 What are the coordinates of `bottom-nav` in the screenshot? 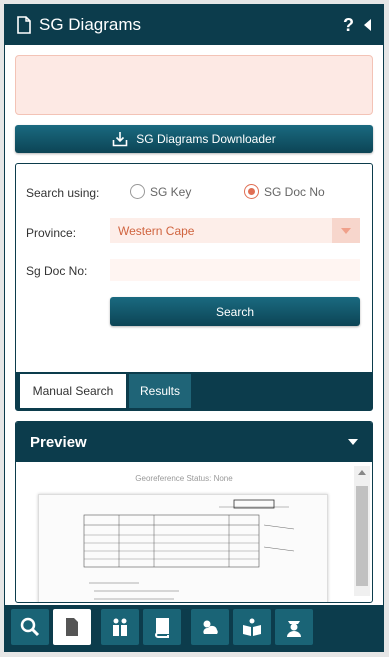 It's located at (194, 628).